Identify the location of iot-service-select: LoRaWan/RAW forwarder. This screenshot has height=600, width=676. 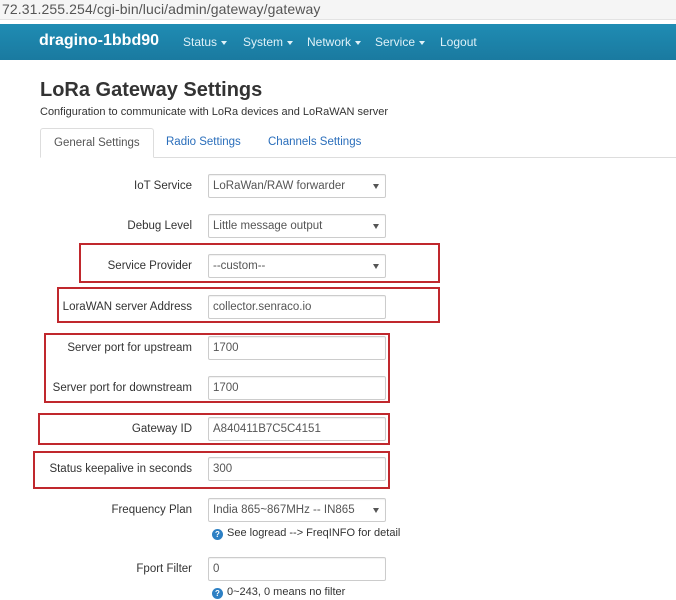
(297, 186).